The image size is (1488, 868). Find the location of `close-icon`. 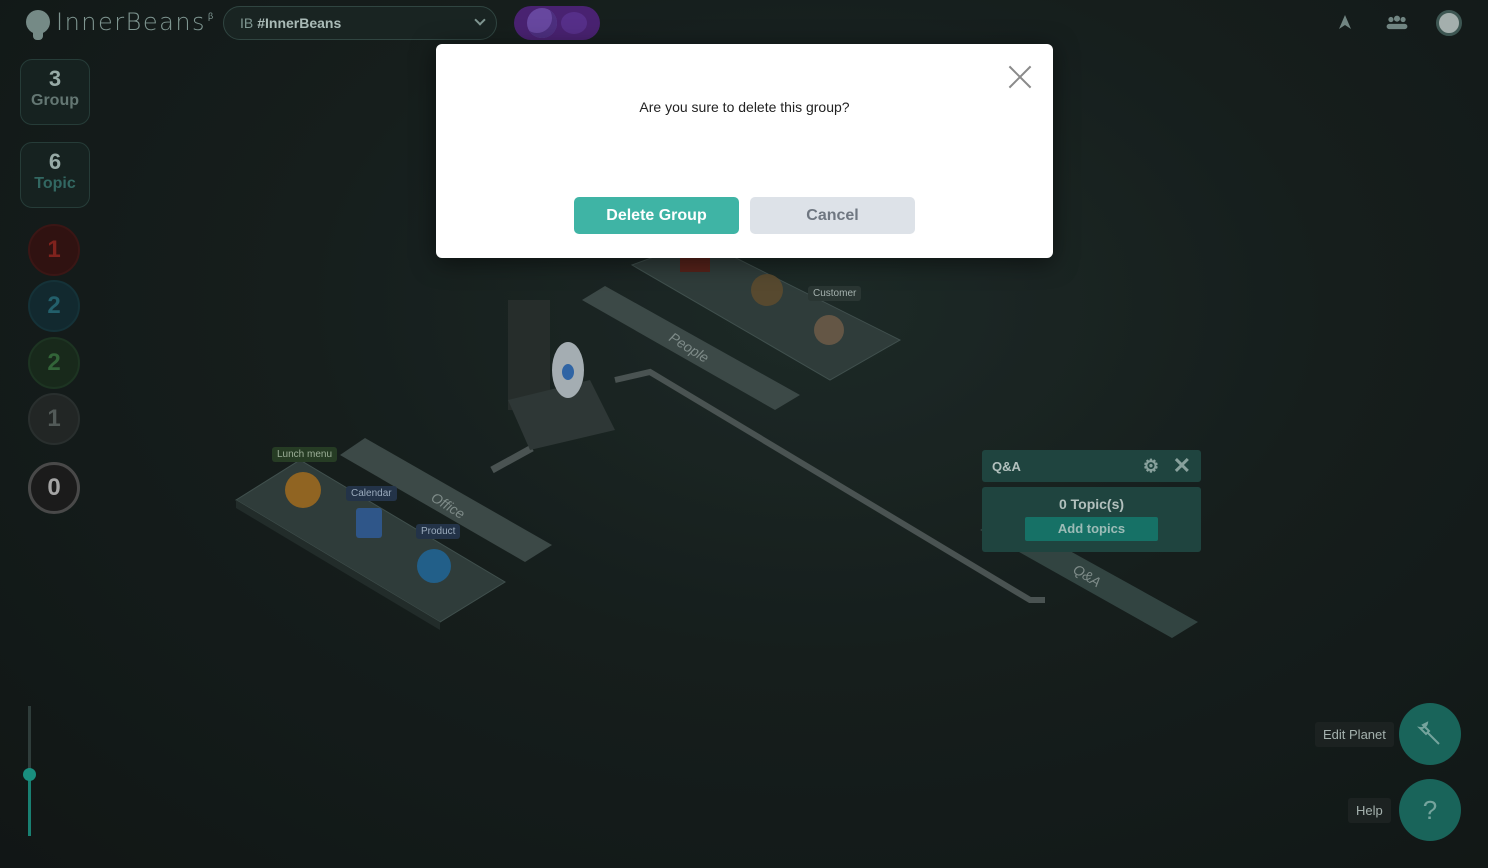

close-icon is located at coordinates (1020, 77).